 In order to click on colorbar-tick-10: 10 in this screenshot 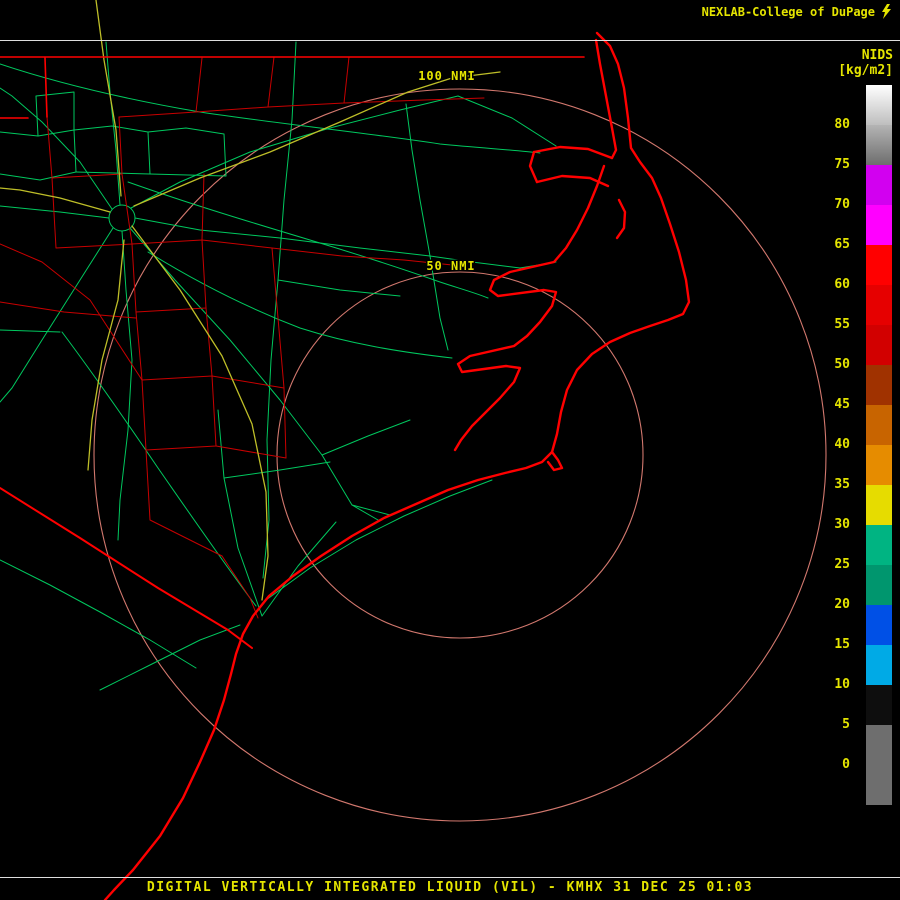, I will do `click(842, 684)`.